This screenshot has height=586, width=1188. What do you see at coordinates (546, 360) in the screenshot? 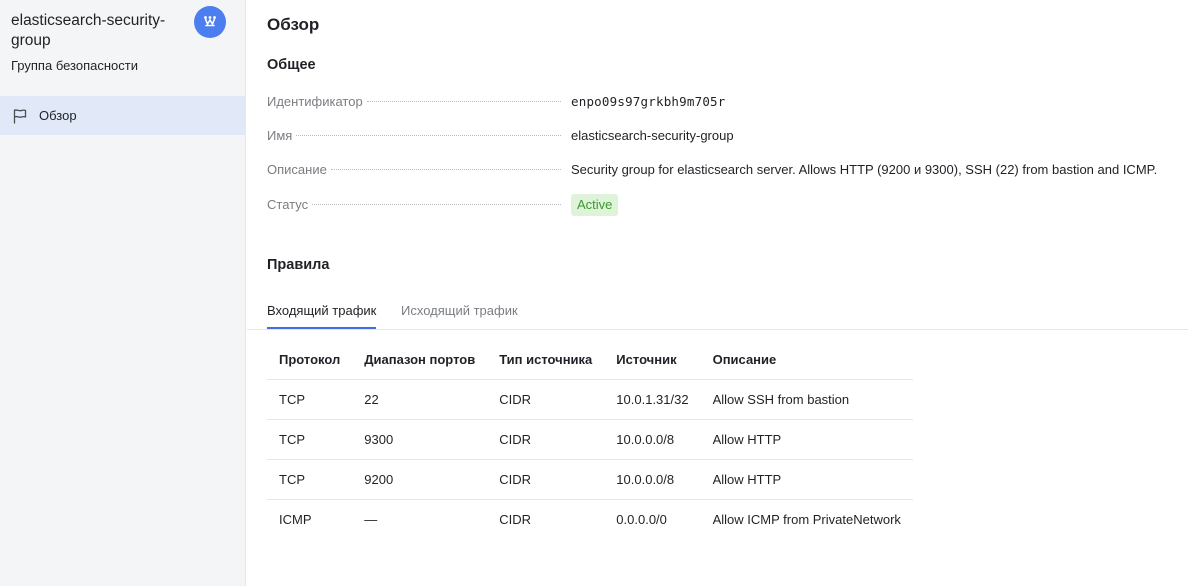
I see `column-header-source-type: Тип источника` at bounding box center [546, 360].